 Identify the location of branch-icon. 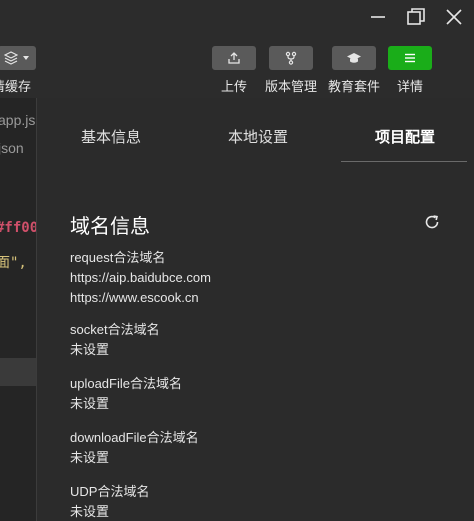
(291, 58).